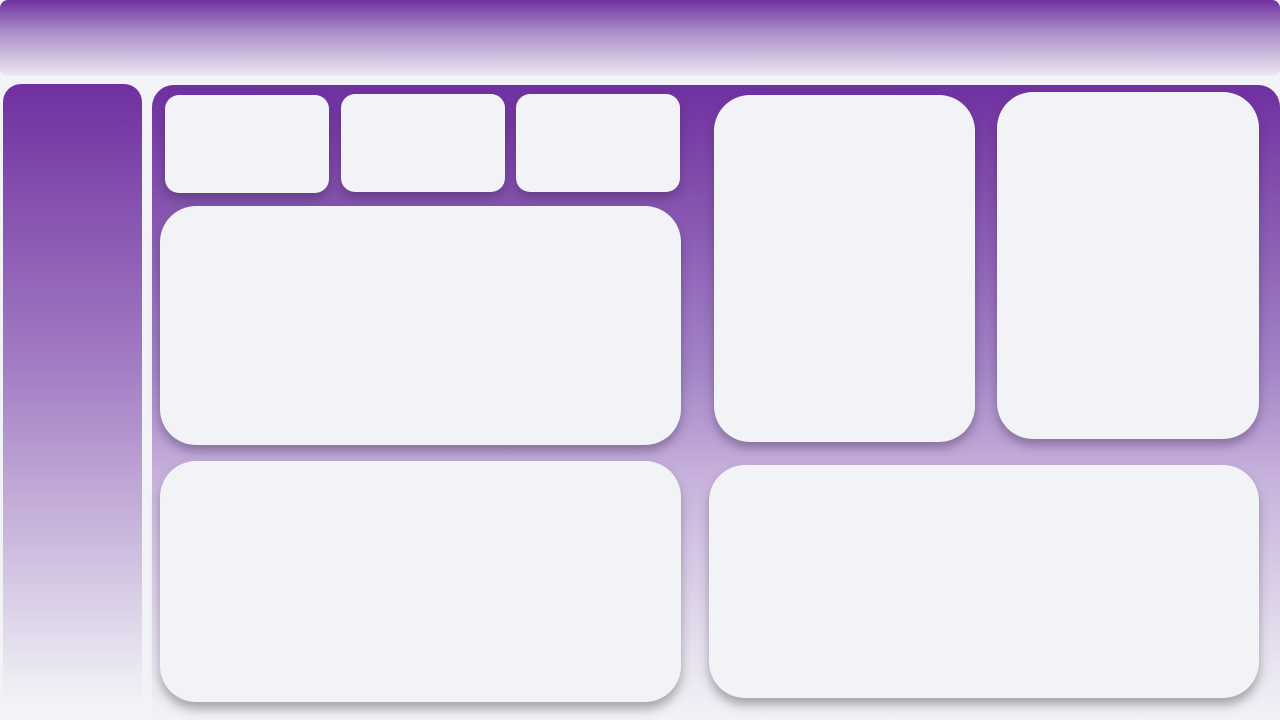  I want to click on bottom-right-panel, so click(984, 581).